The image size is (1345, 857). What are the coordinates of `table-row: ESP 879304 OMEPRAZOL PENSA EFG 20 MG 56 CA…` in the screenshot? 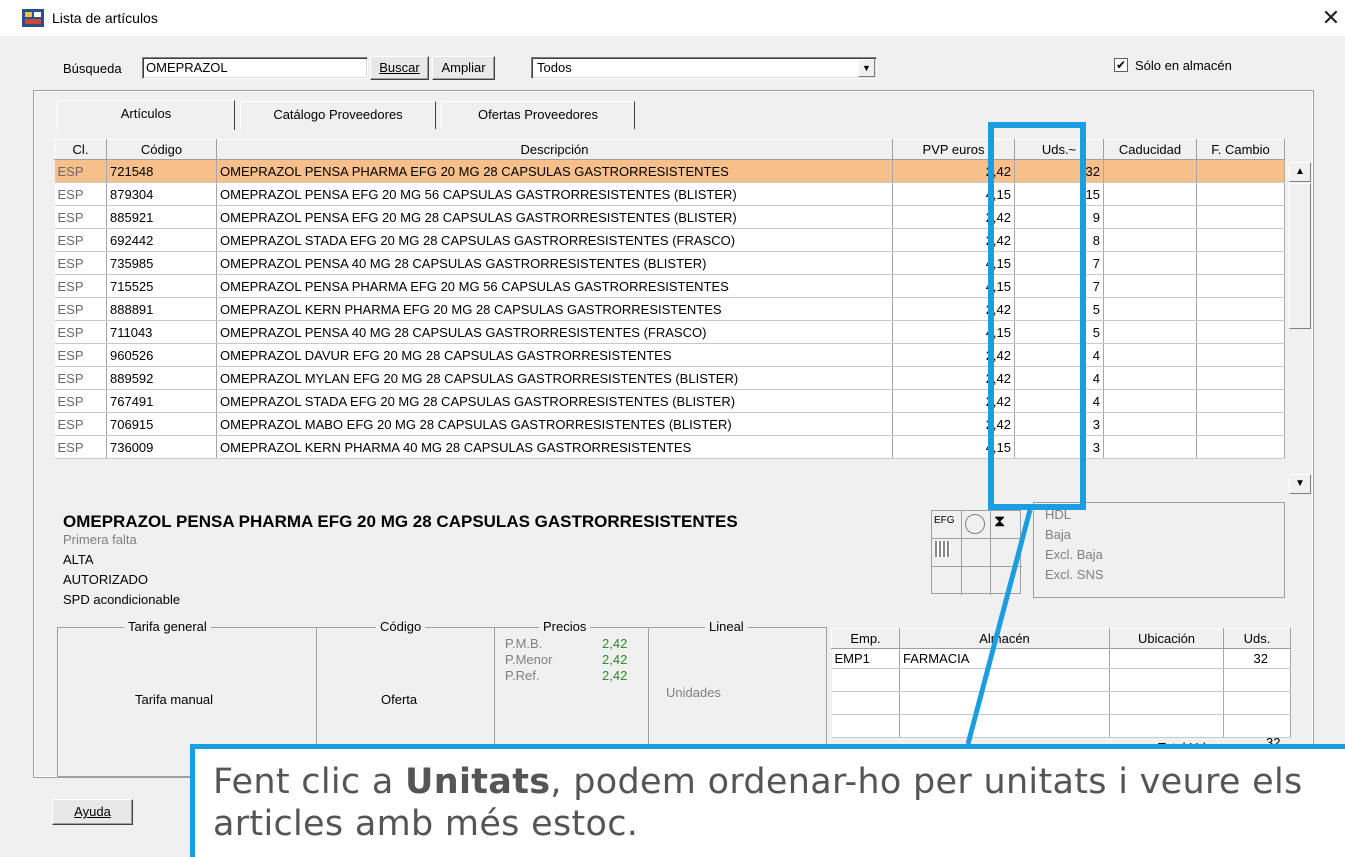 It's located at (669, 194).